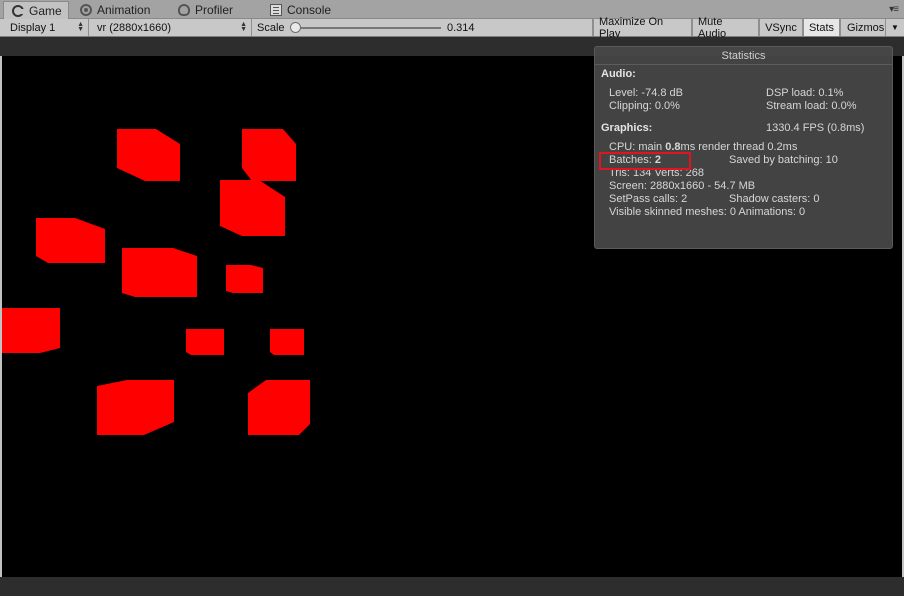 The height and width of the screenshot is (596, 904). What do you see at coordinates (520, 27) in the screenshot?
I see `scale-value: 0.314` at bounding box center [520, 27].